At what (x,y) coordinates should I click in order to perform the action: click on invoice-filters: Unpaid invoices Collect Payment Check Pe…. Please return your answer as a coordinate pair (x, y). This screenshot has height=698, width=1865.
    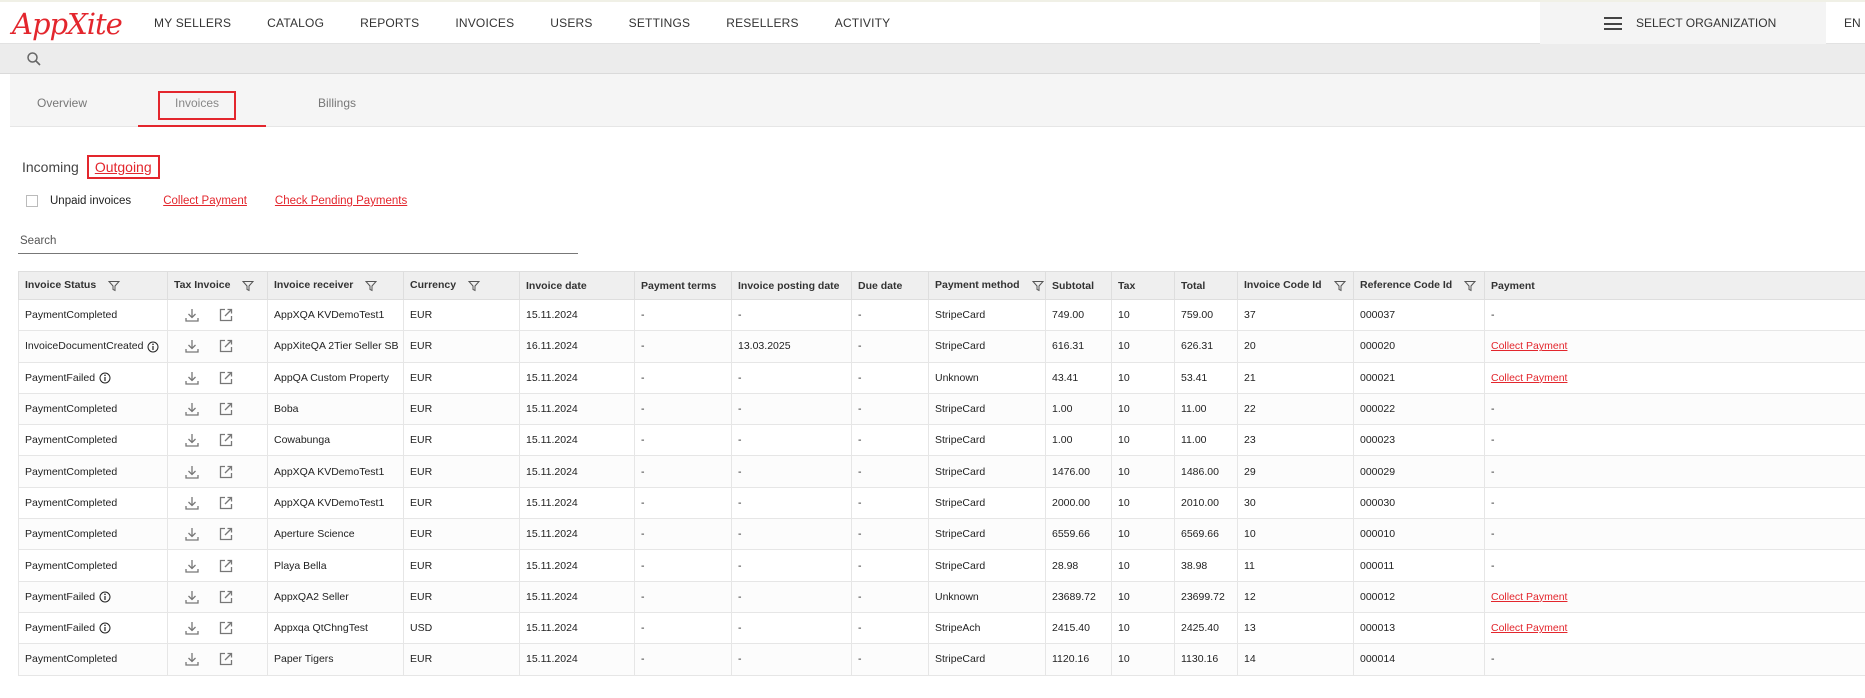
    Looking at the image, I should click on (230, 201).